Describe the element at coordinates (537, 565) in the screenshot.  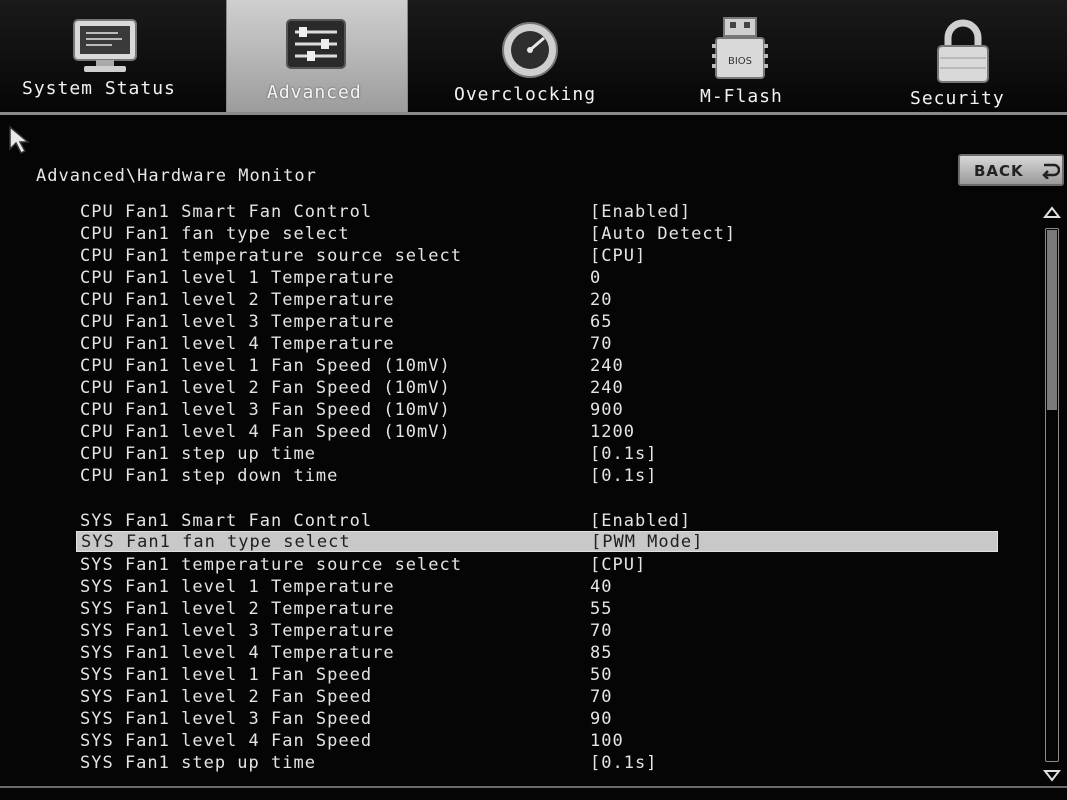
I see `setting-row: SYS Fan1 temperature source select [CPU]` at that location.